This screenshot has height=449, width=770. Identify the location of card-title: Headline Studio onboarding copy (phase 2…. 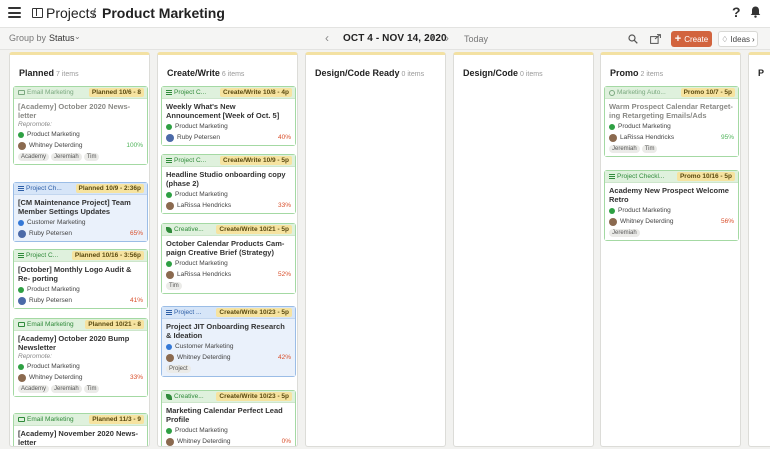
(226, 179).